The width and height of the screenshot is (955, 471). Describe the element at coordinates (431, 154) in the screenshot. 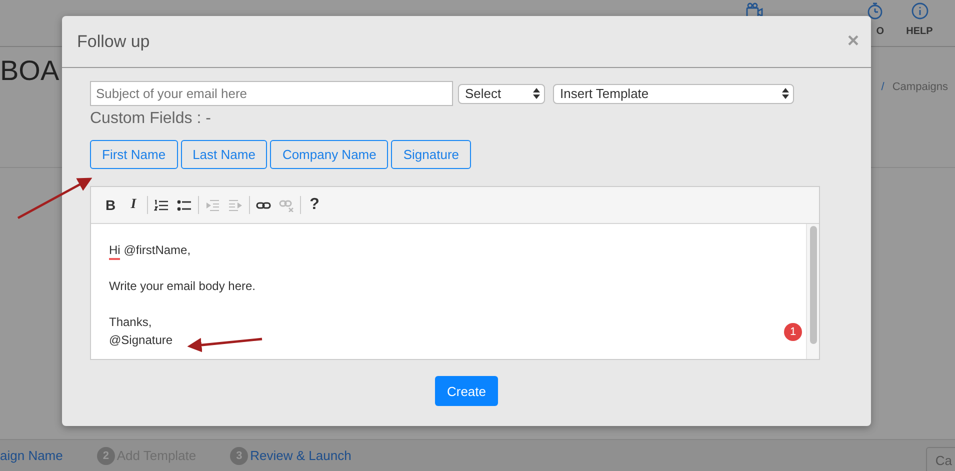

I see `custom-field-button: Signature` at that location.